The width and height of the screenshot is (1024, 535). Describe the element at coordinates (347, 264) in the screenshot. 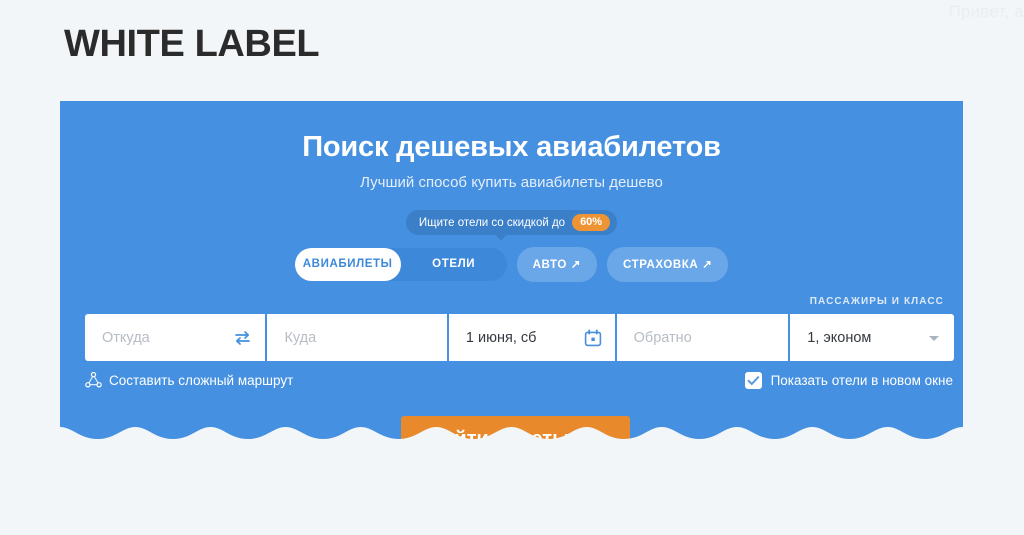

I see `tab-flights: АВИАБИЛЕТЫ` at that location.